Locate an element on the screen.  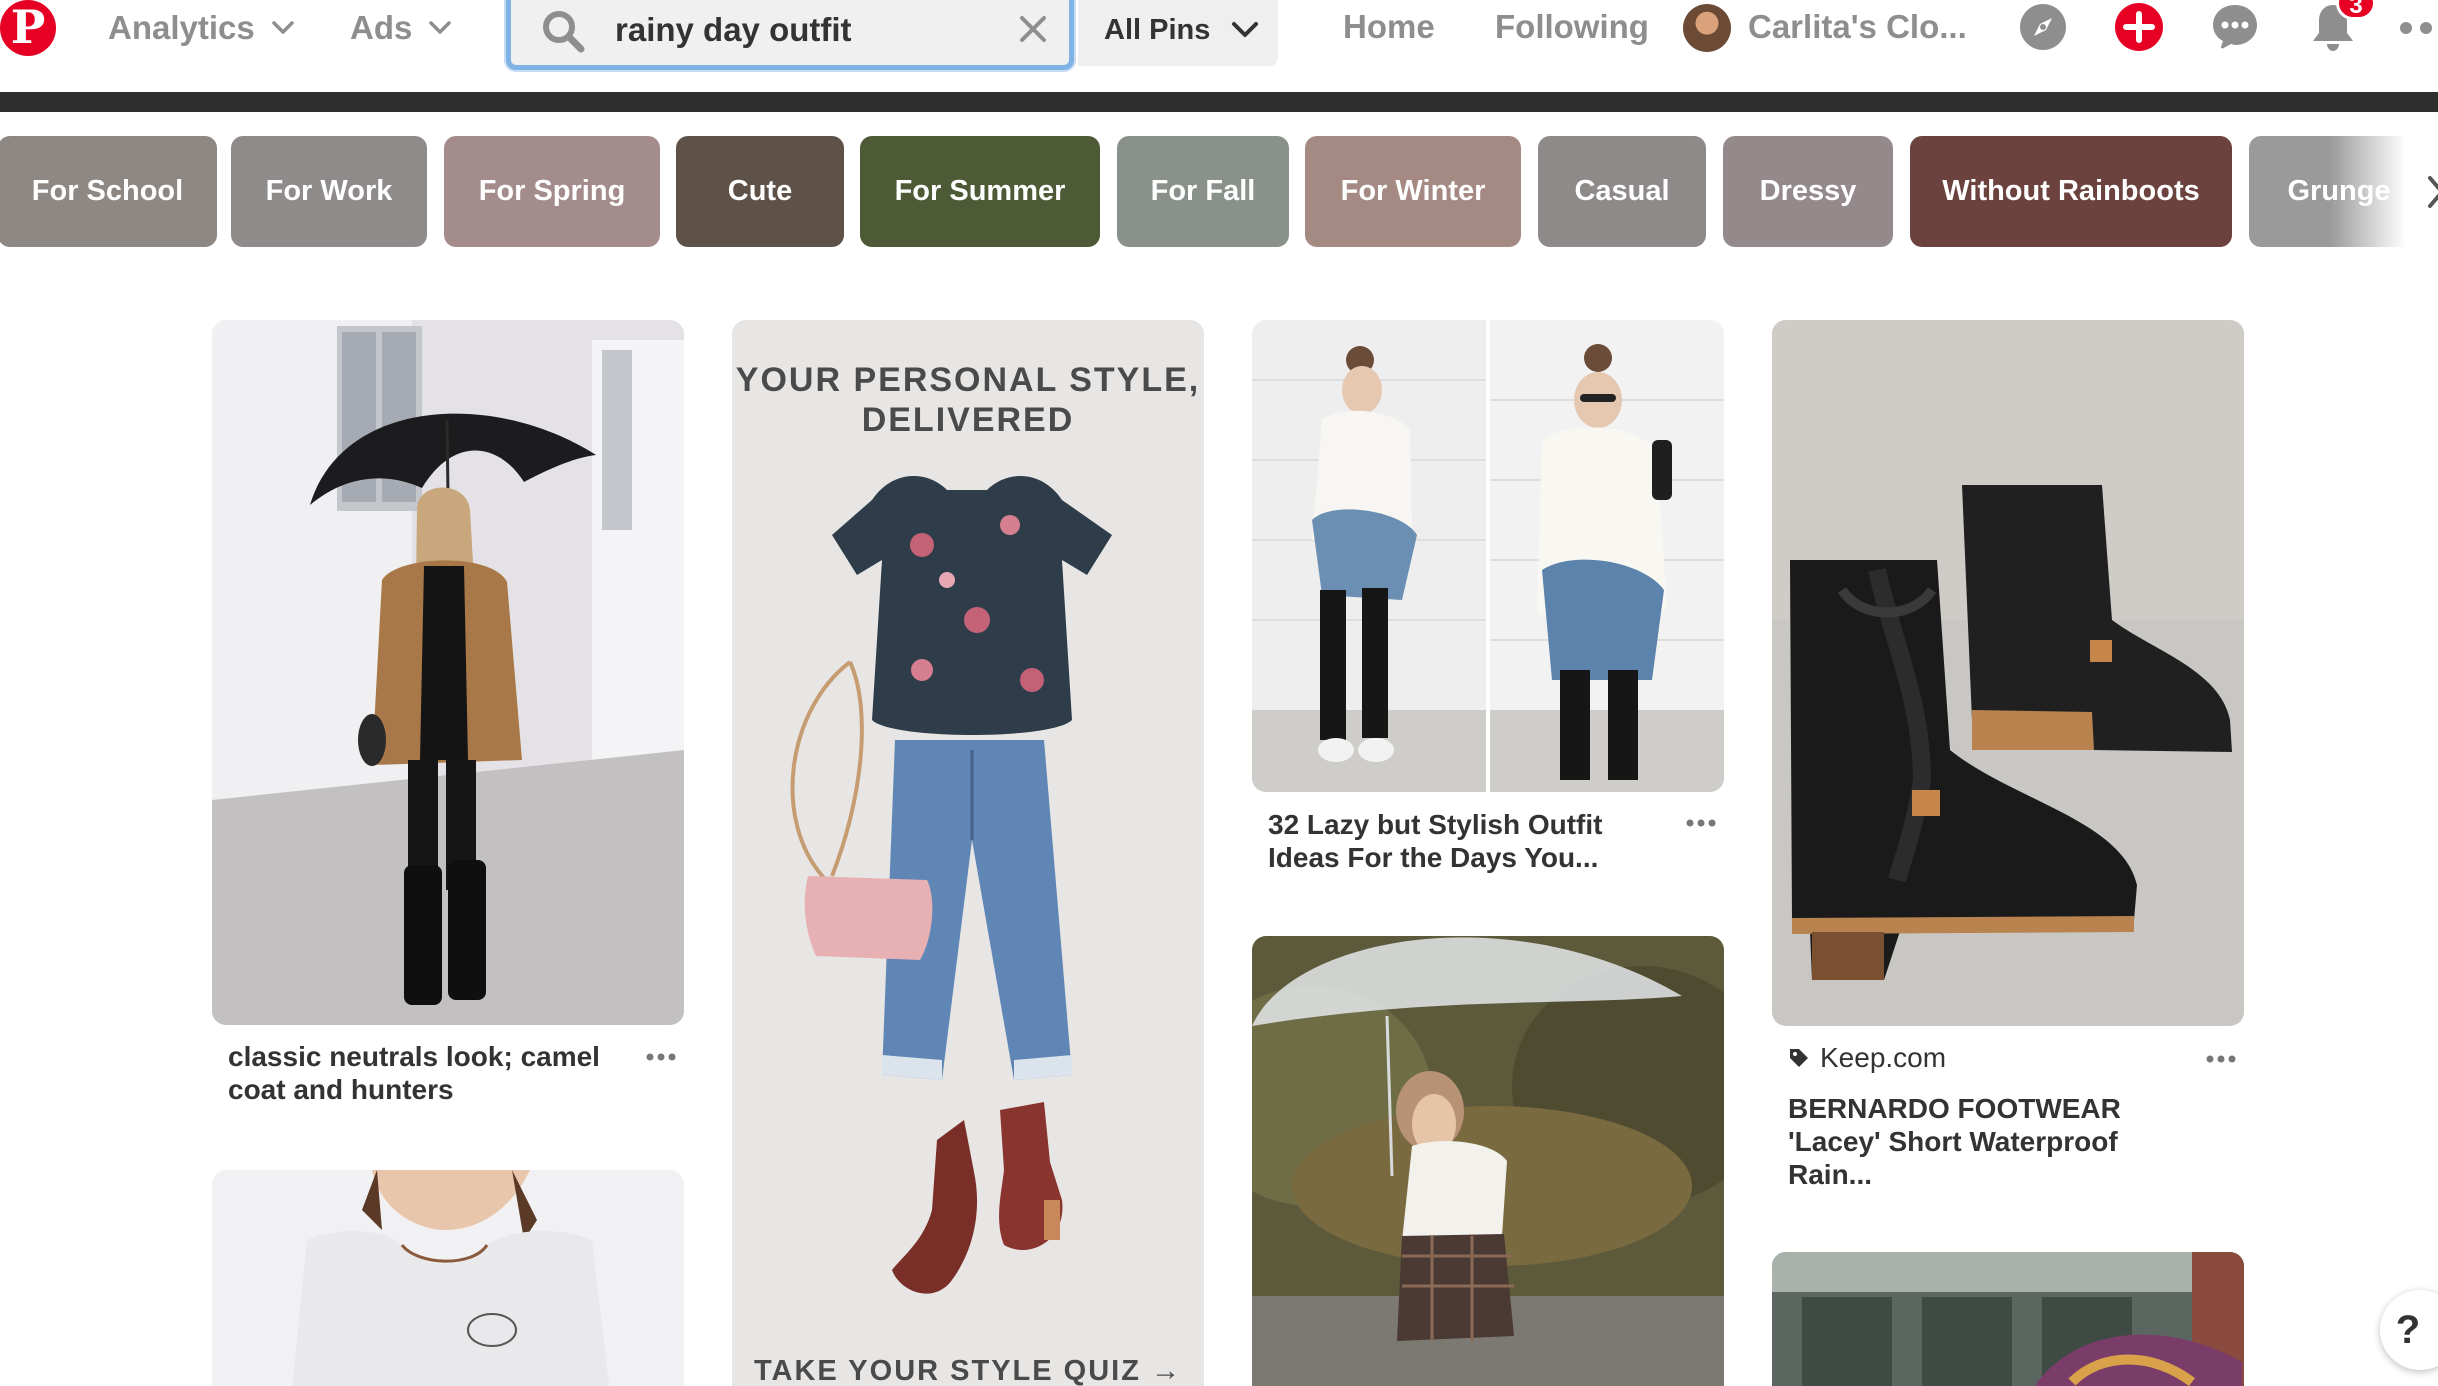
chips-fade-overlay is located at coordinates (2384, 191).